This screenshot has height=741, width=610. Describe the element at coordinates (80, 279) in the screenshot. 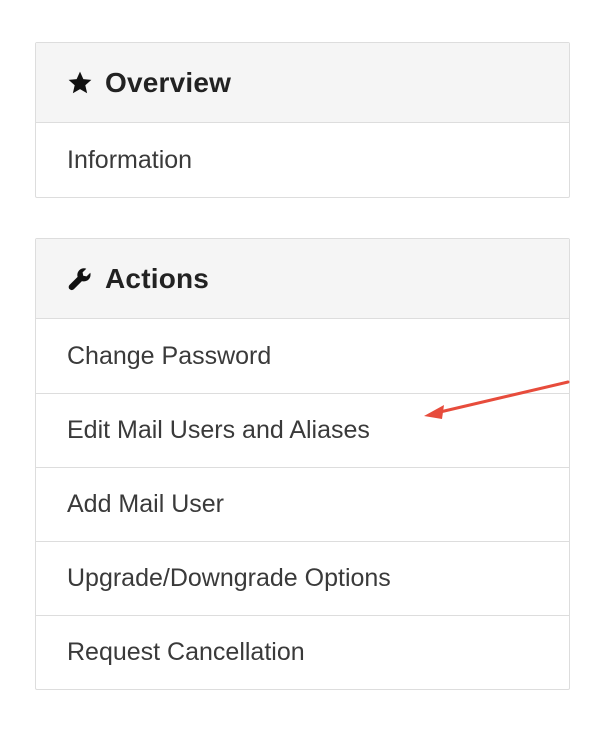

I see `wrench-icon` at that location.